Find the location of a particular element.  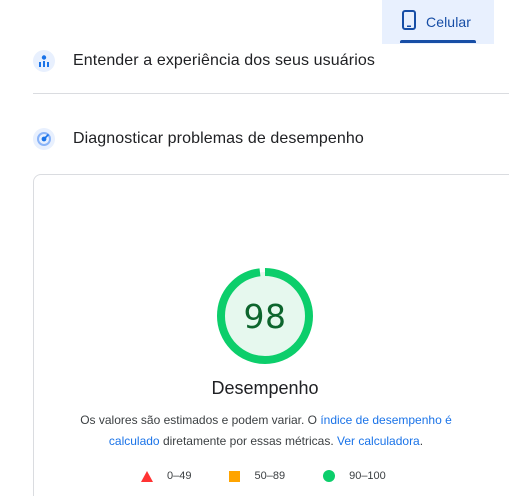

section-divider is located at coordinates (271, 93).